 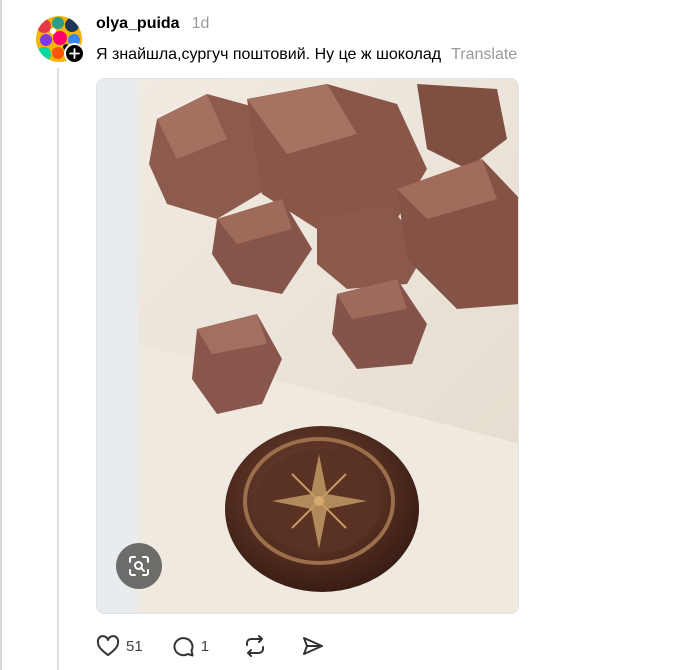 I want to click on follow-button, so click(x=74, y=53).